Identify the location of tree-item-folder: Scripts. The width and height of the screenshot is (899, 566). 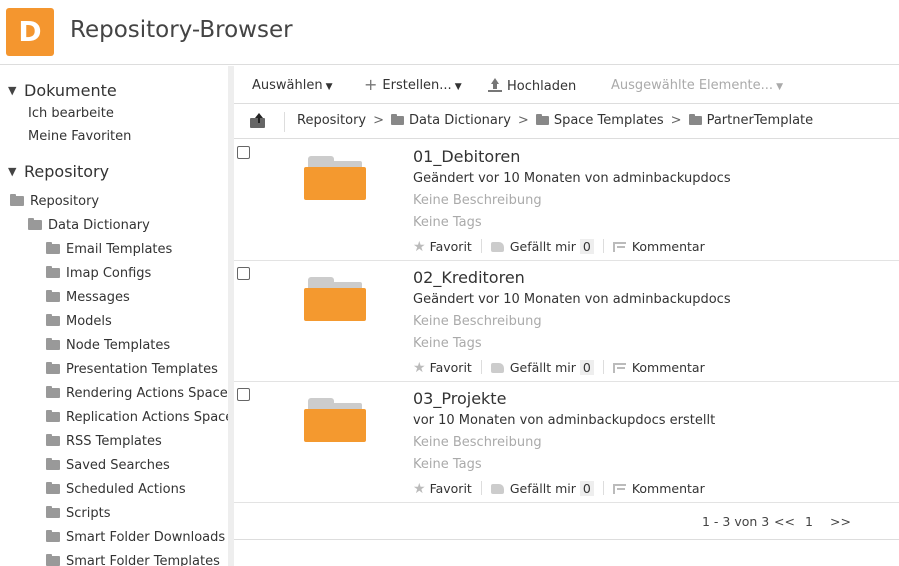
(78, 513).